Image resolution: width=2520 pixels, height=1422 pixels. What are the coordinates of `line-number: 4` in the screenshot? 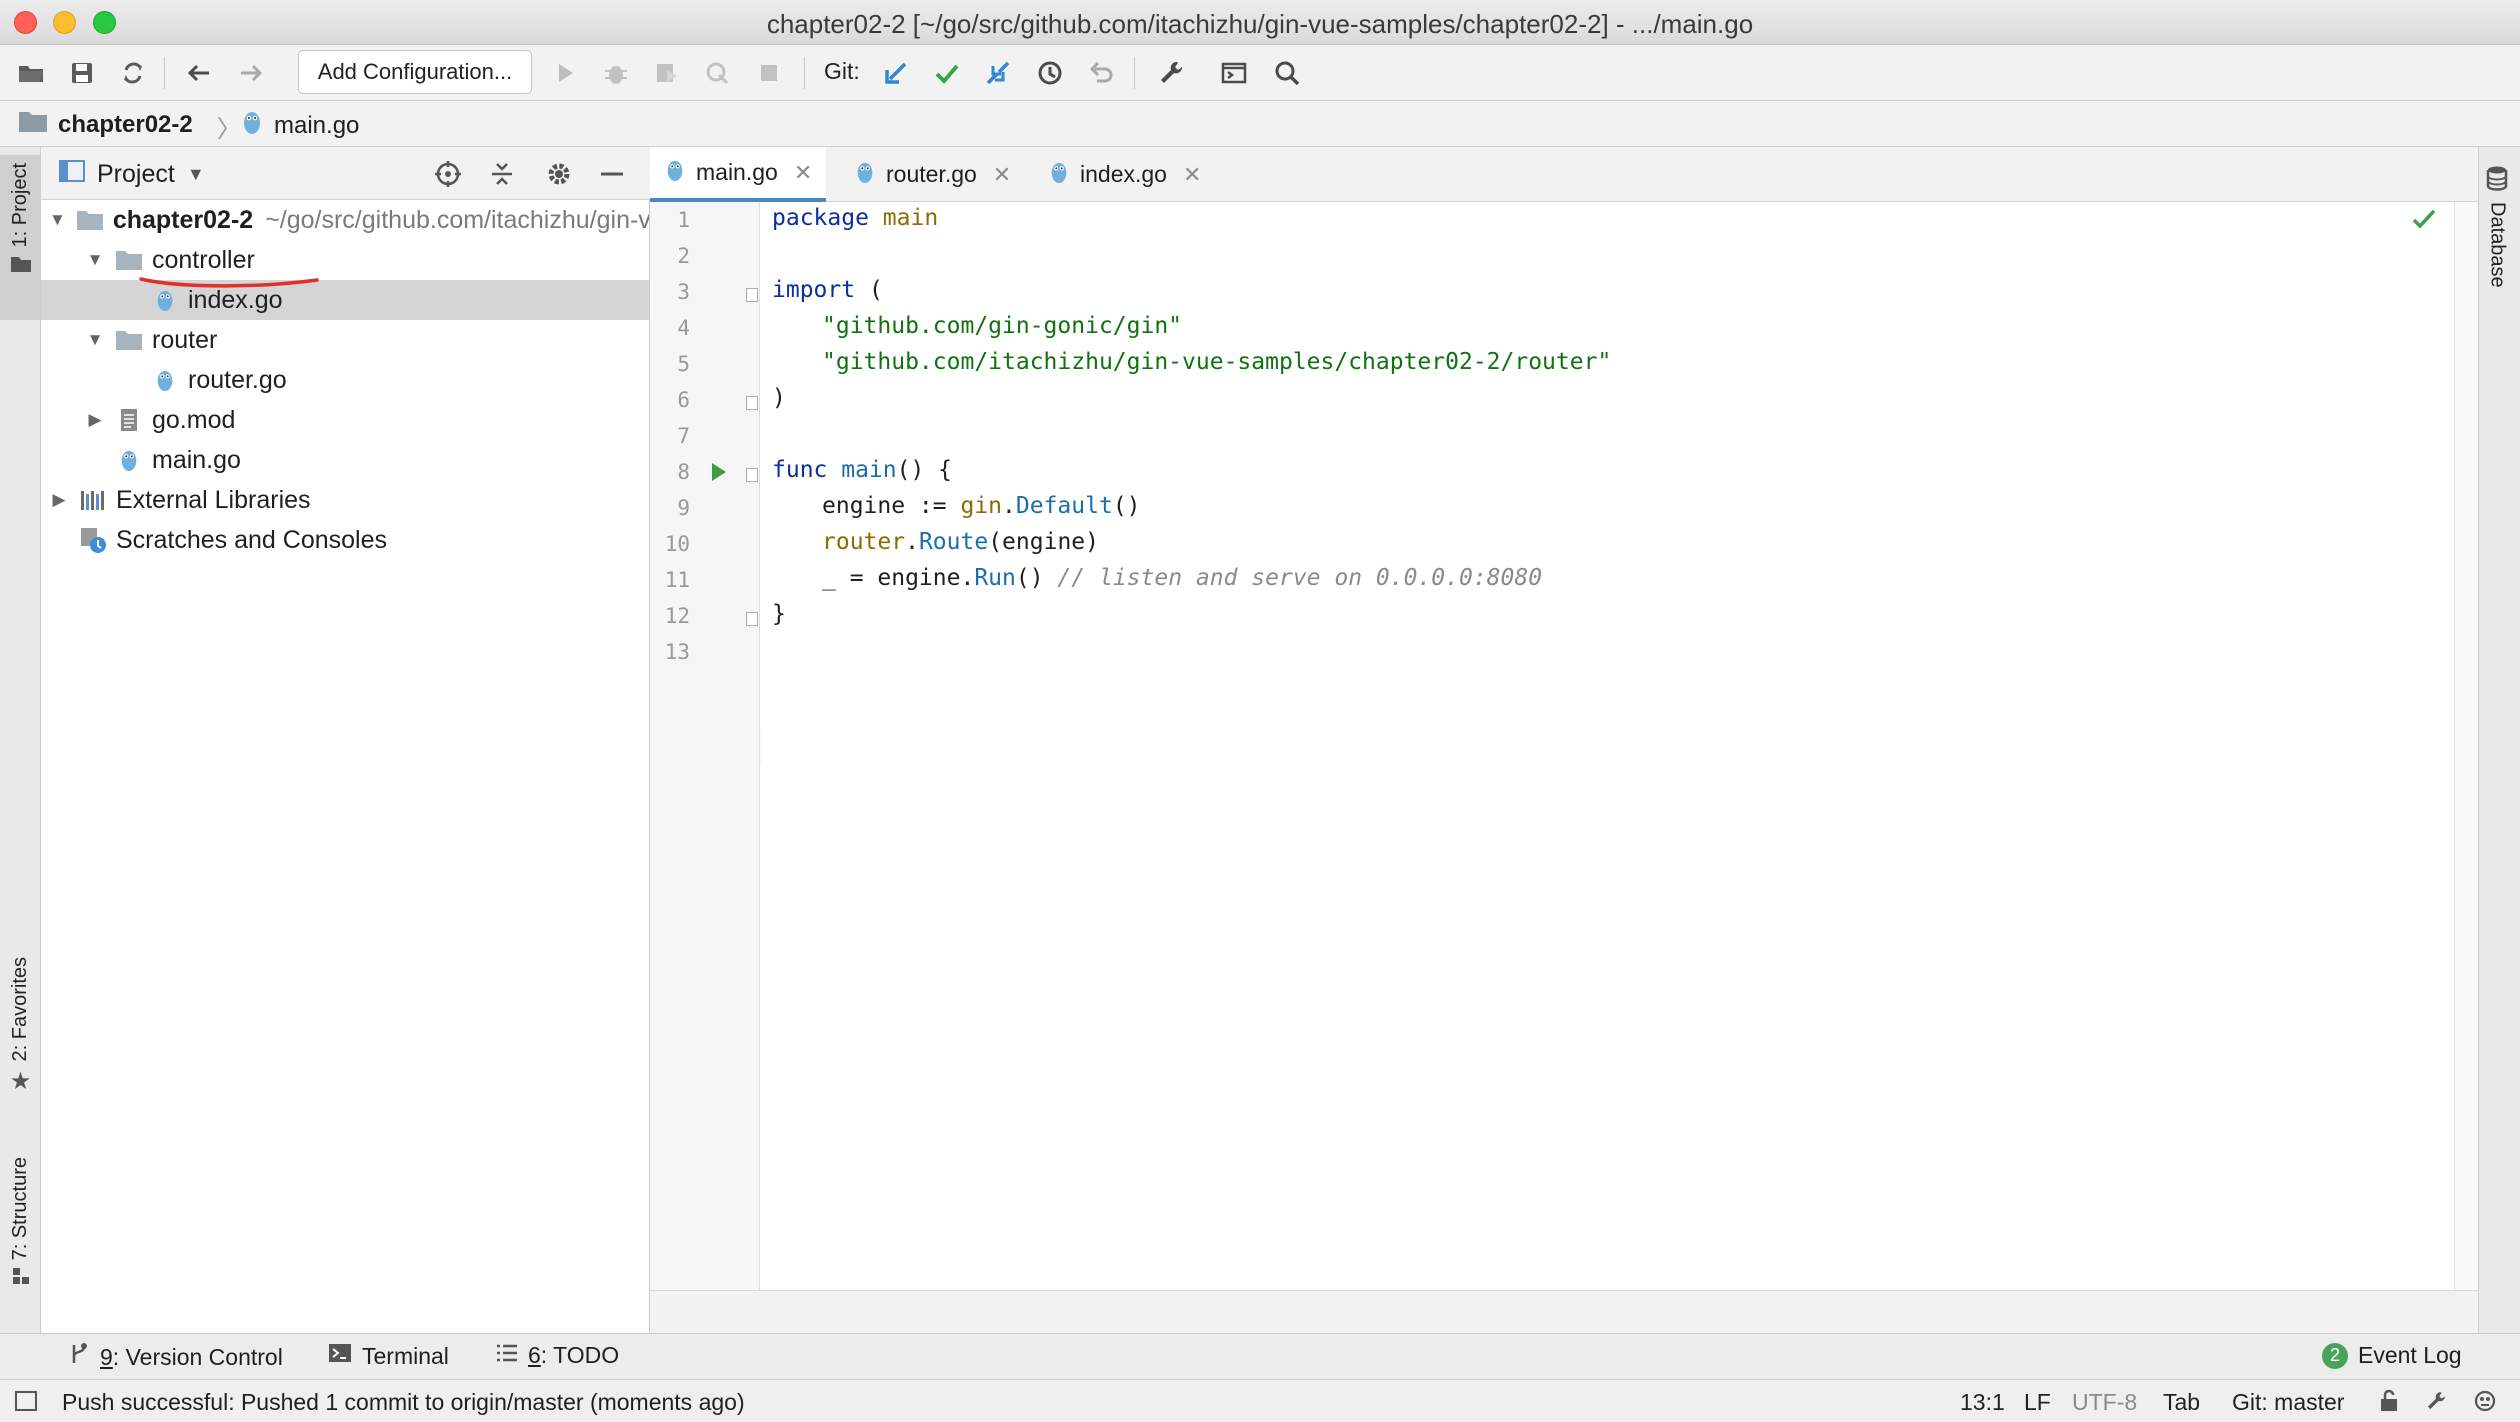 It's located at (683, 328).